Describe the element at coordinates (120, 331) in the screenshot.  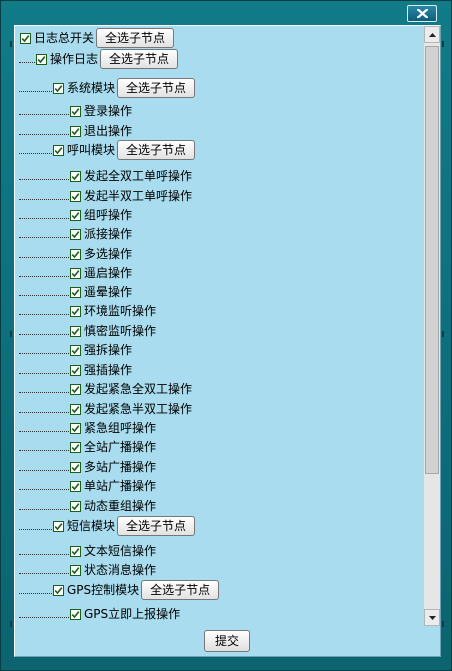
I see `node-label: 慎密监听操作` at that location.